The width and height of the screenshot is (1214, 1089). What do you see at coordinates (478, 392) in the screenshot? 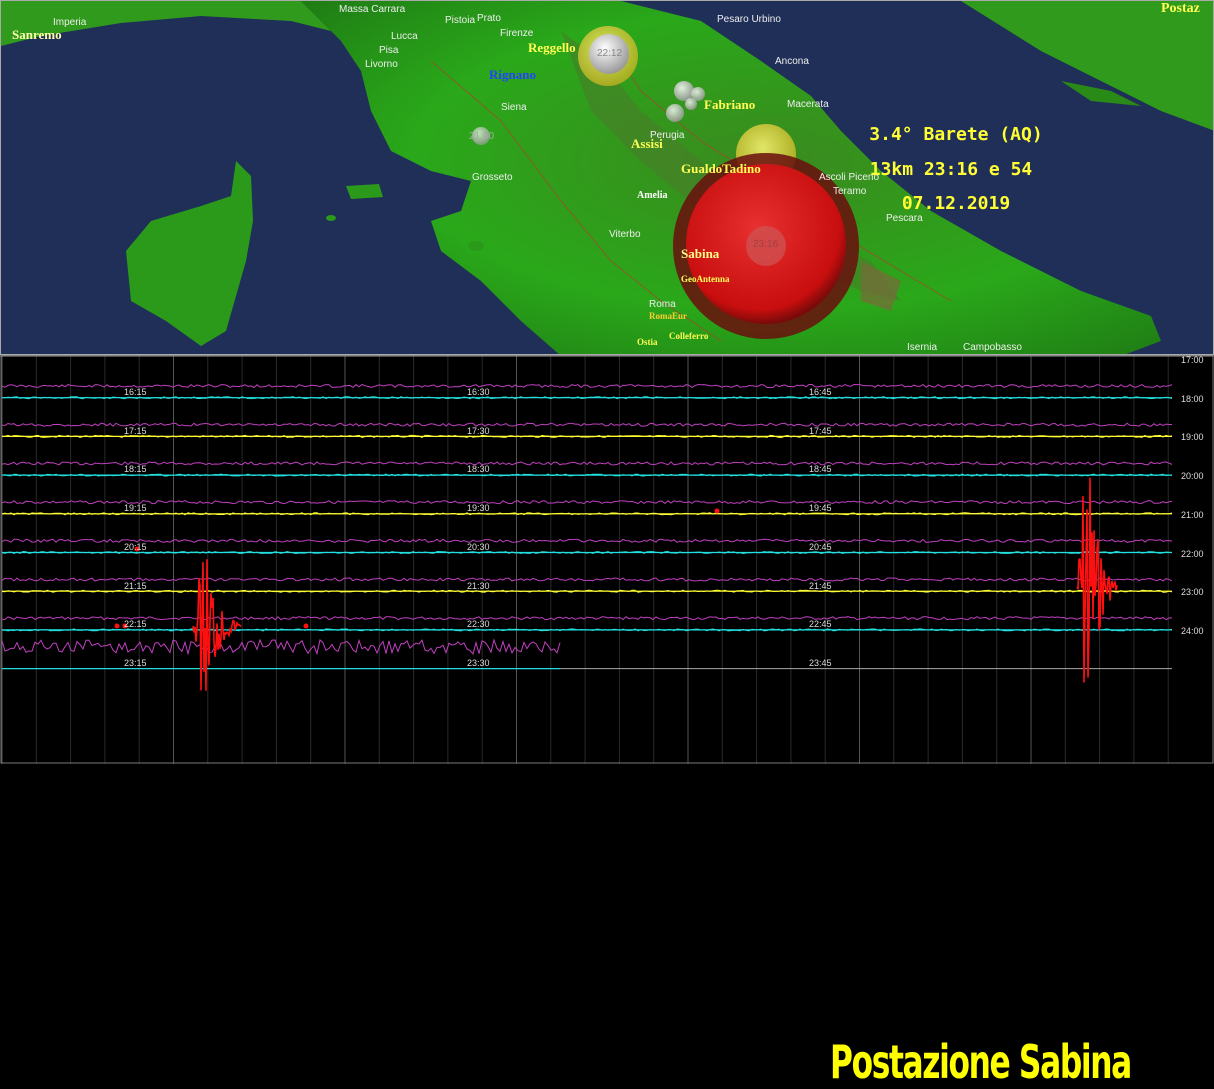
I see `quarter-label: 16:30` at bounding box center [478, 392].